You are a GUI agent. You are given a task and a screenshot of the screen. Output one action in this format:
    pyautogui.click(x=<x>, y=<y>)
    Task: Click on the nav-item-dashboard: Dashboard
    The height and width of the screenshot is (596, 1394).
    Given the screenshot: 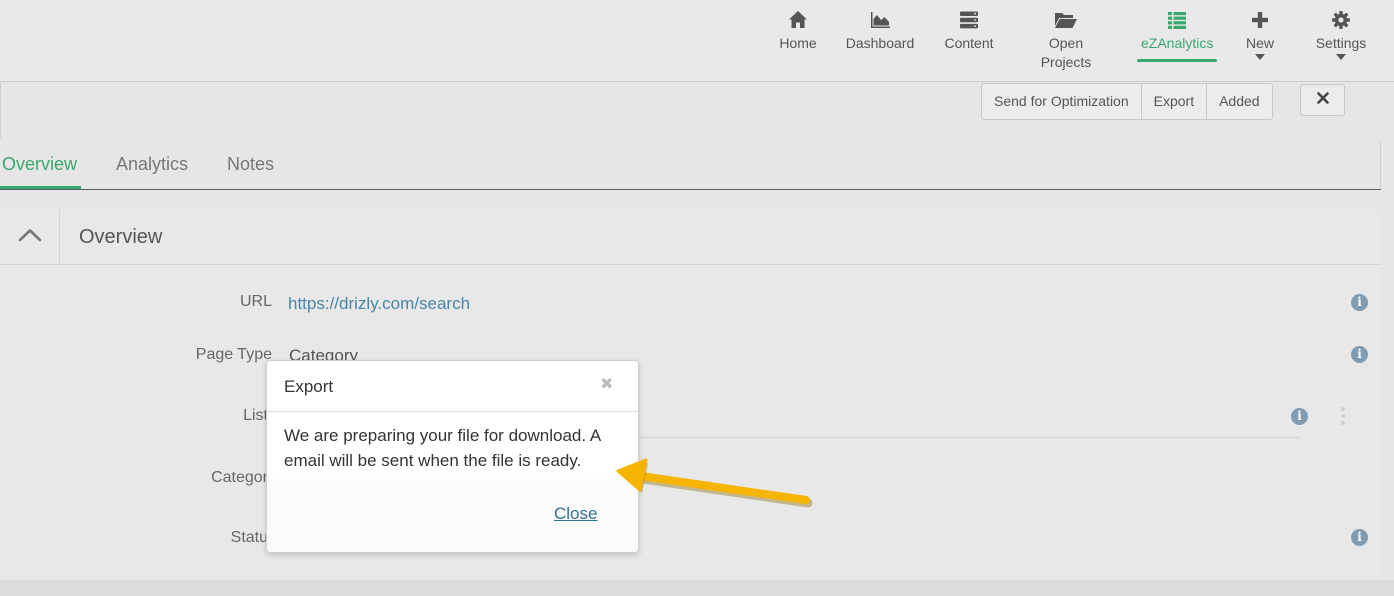 What is the action you would take?
    pyautogui.click(x=880, y=31)
    